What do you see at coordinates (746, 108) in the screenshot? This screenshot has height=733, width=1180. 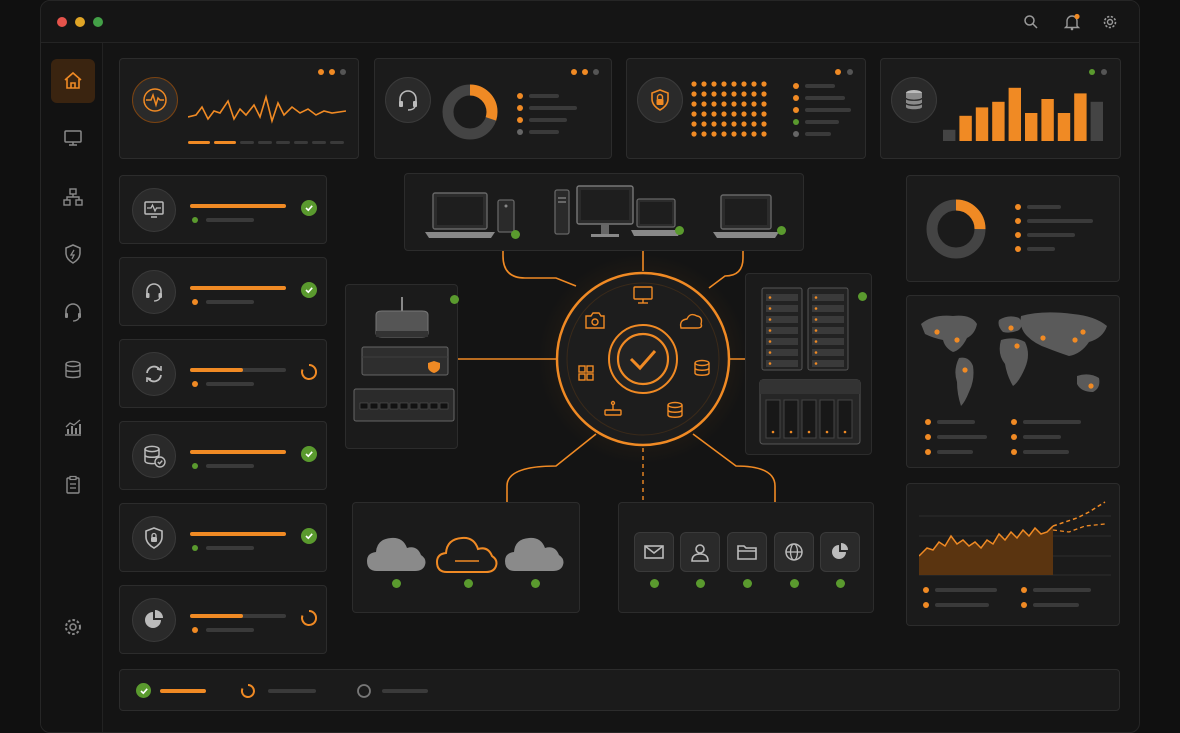 I see `security-widget` at bounding box center [746, 108].